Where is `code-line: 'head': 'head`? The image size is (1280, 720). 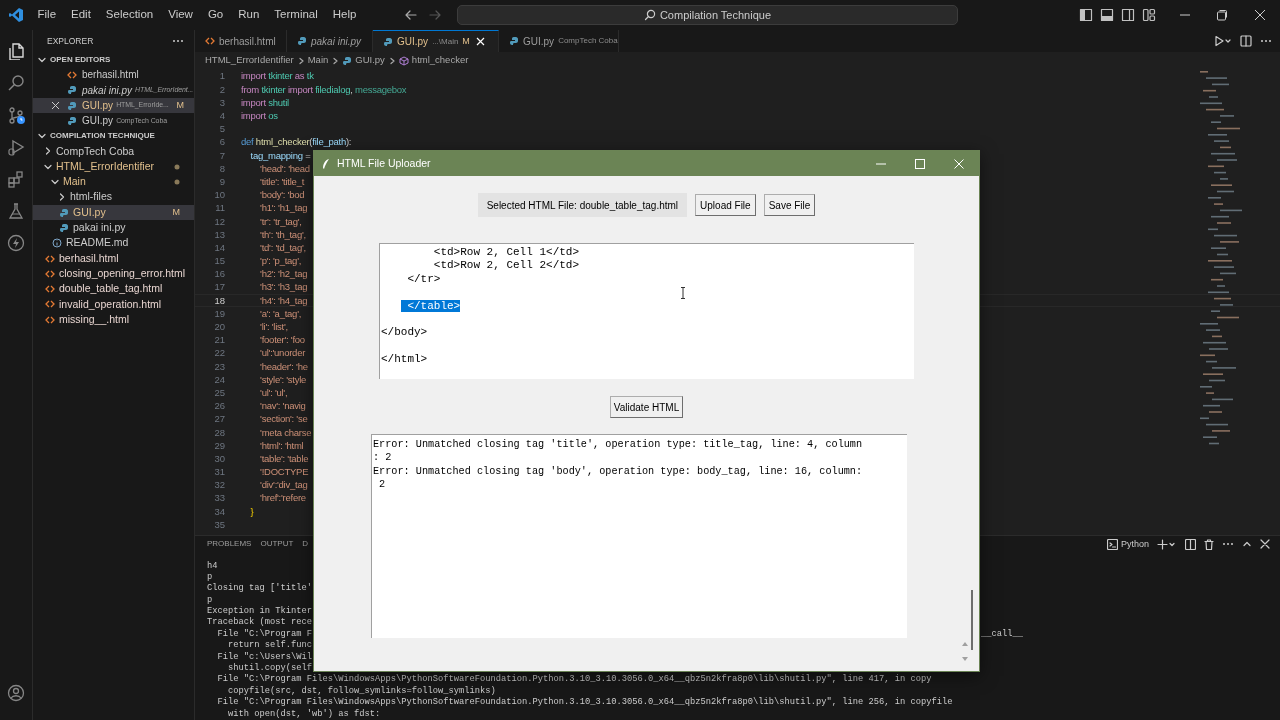
code-line: 'head': 'head is located at coordinates (284, 168).